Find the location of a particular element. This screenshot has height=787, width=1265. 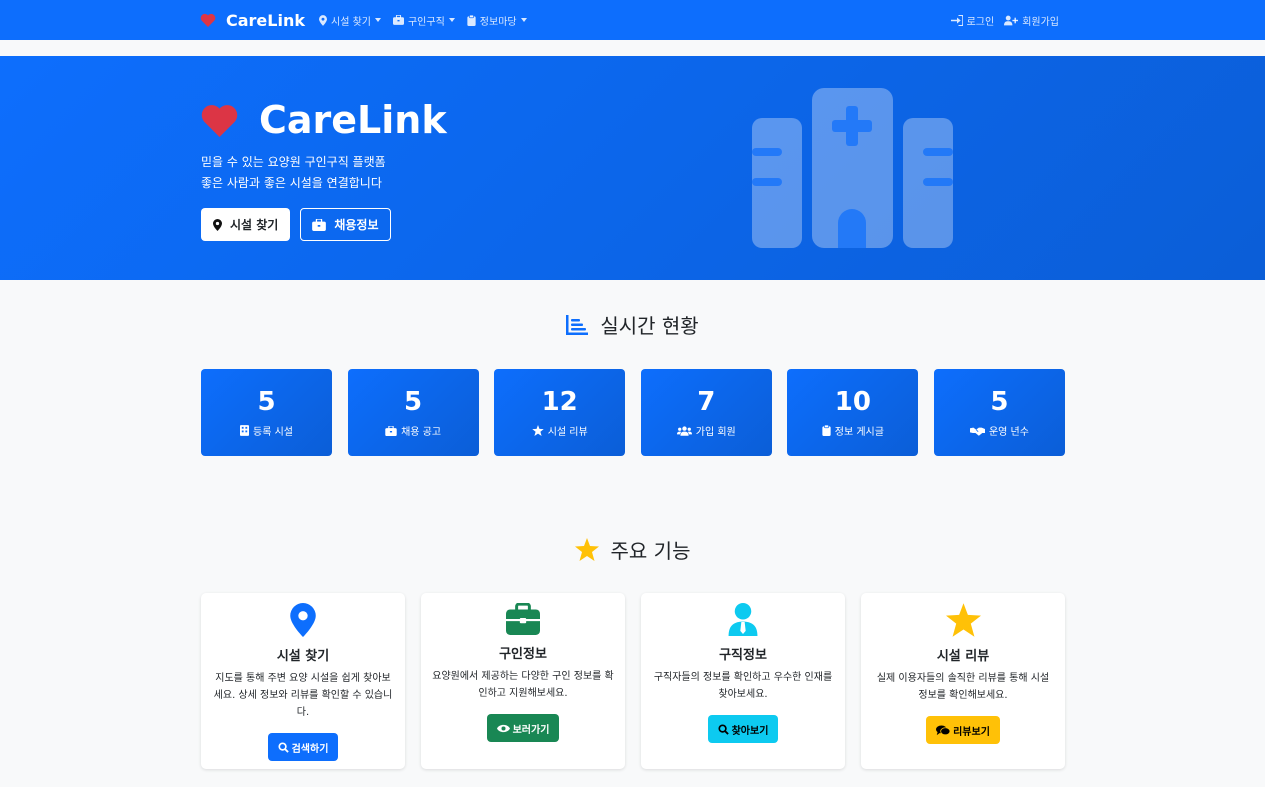

stat-value: 10 is located at coordinates (852, 402).